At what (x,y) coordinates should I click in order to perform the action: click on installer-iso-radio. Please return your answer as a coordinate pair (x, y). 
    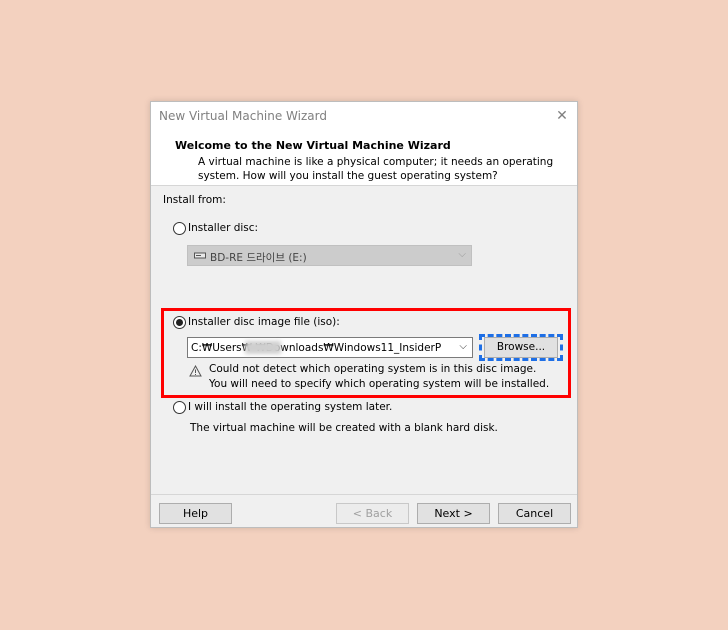
    Looking at the image, I should click on (179, 322).